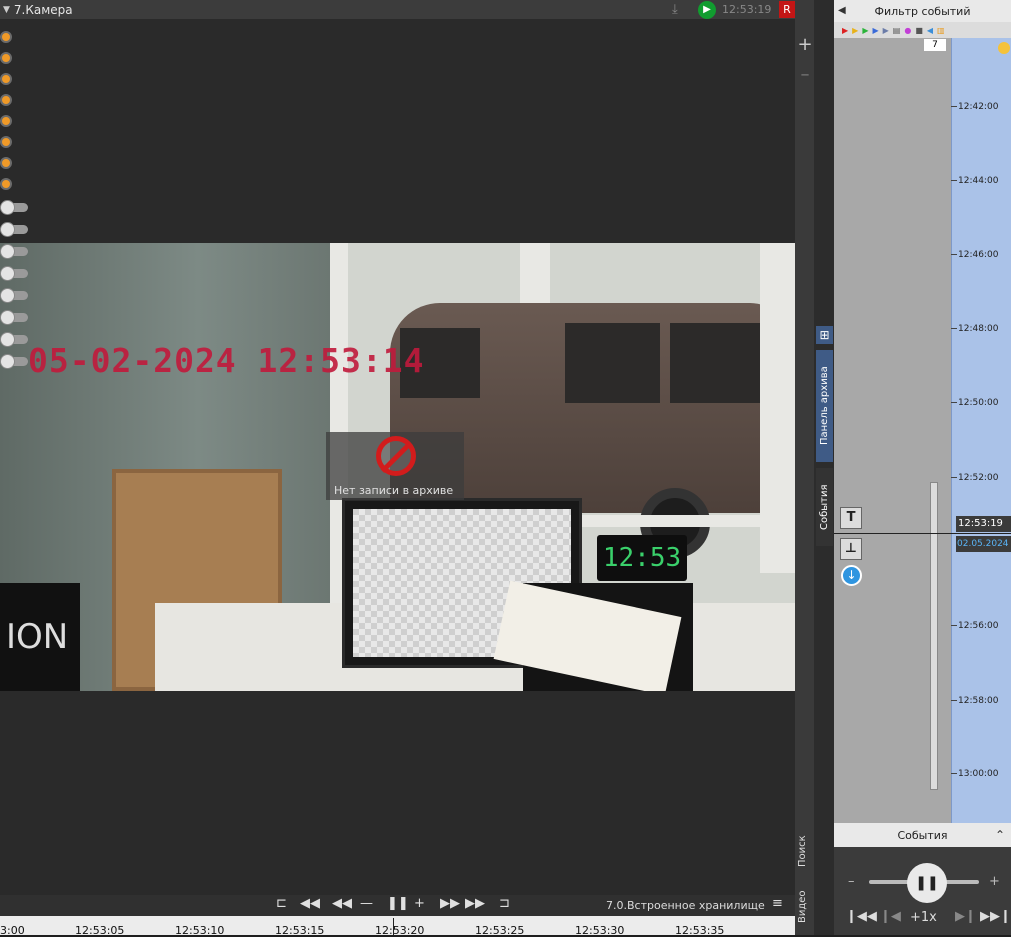 The height and width of the screenshot is (937, 1011). I want to click on filter-yellow-icon: ▶, so click(855, 30).